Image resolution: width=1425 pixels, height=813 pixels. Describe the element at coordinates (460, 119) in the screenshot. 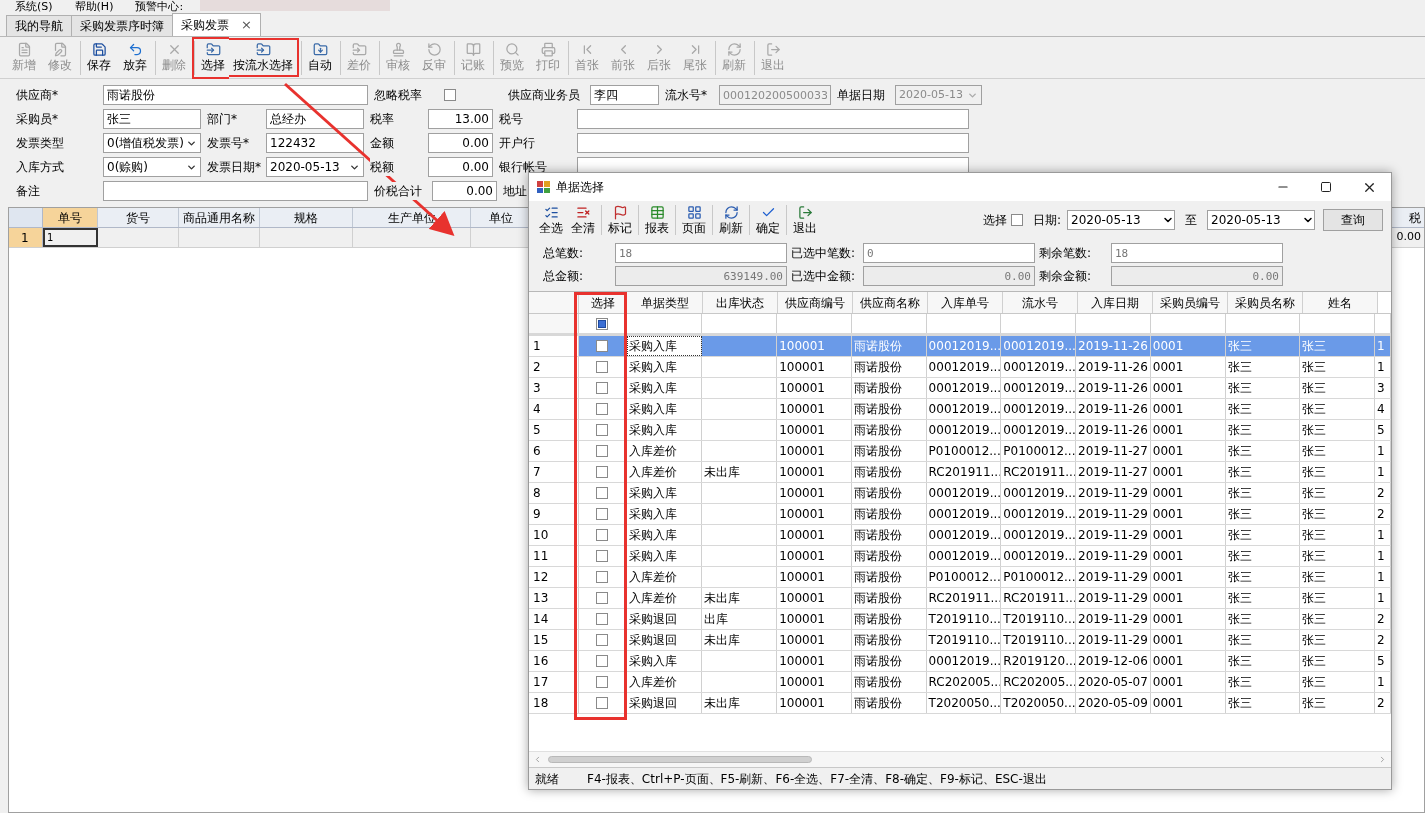

I see `number-field: 13.00` at that location.